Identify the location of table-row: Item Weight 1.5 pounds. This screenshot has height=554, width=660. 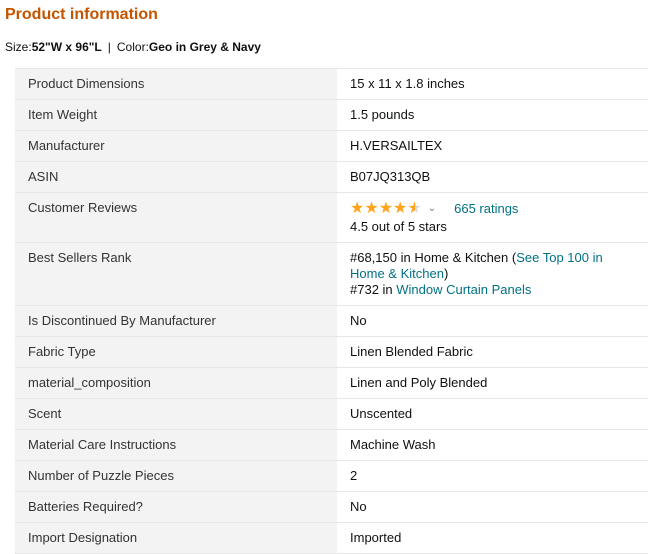
(331, 115).